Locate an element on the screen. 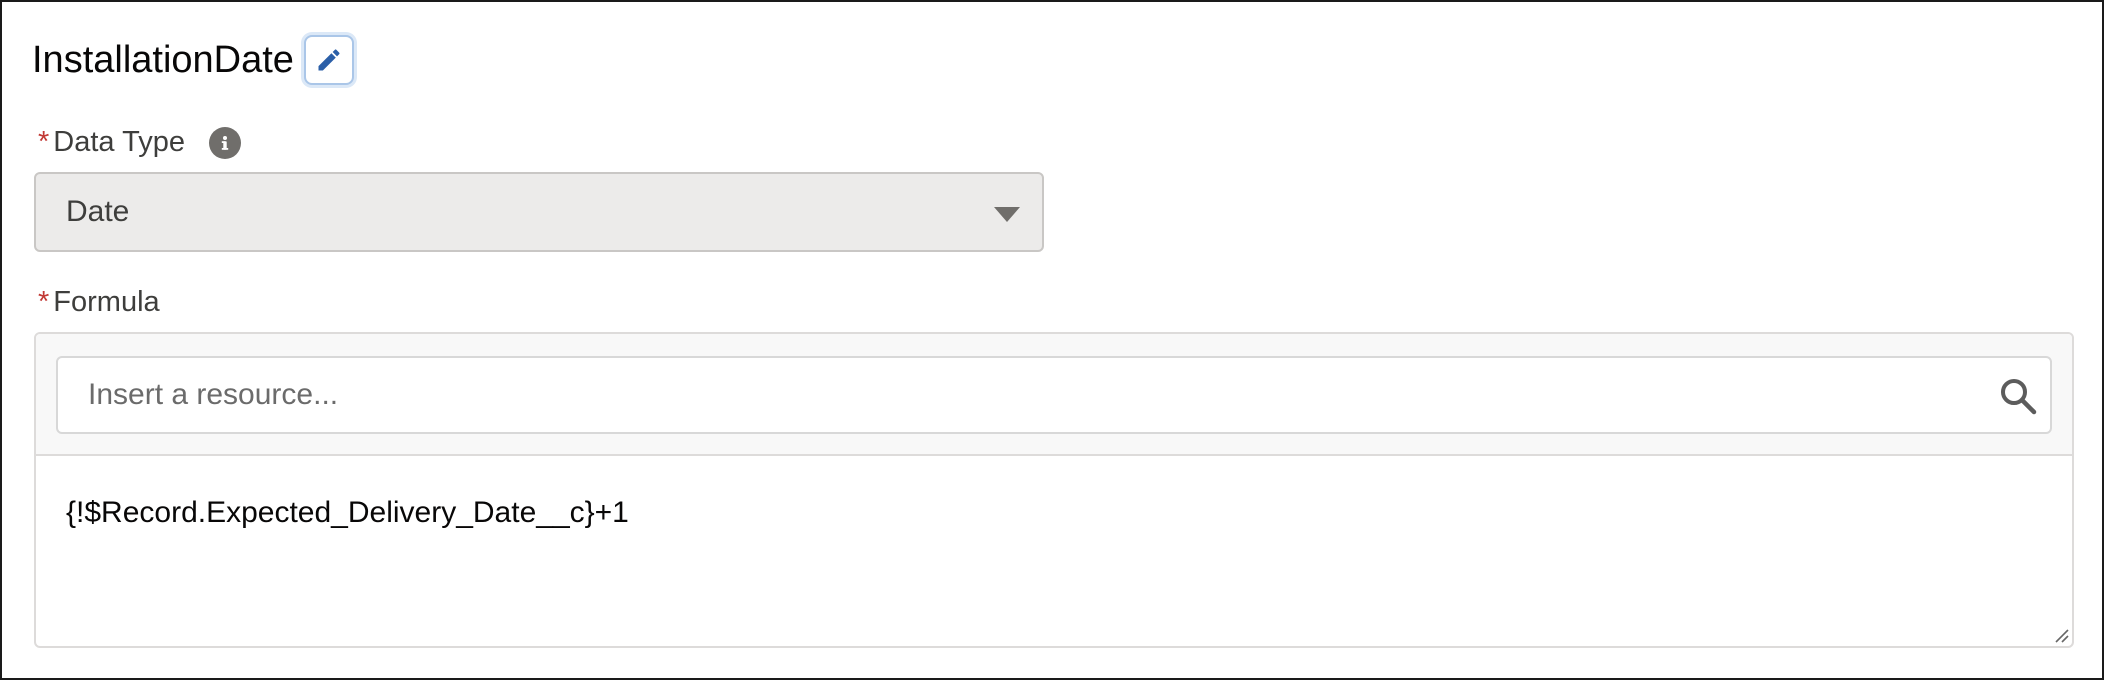 The width and height of the screenshot is (2104, 680). formula-label-row: * Formula is located at coordinates (99, 302).